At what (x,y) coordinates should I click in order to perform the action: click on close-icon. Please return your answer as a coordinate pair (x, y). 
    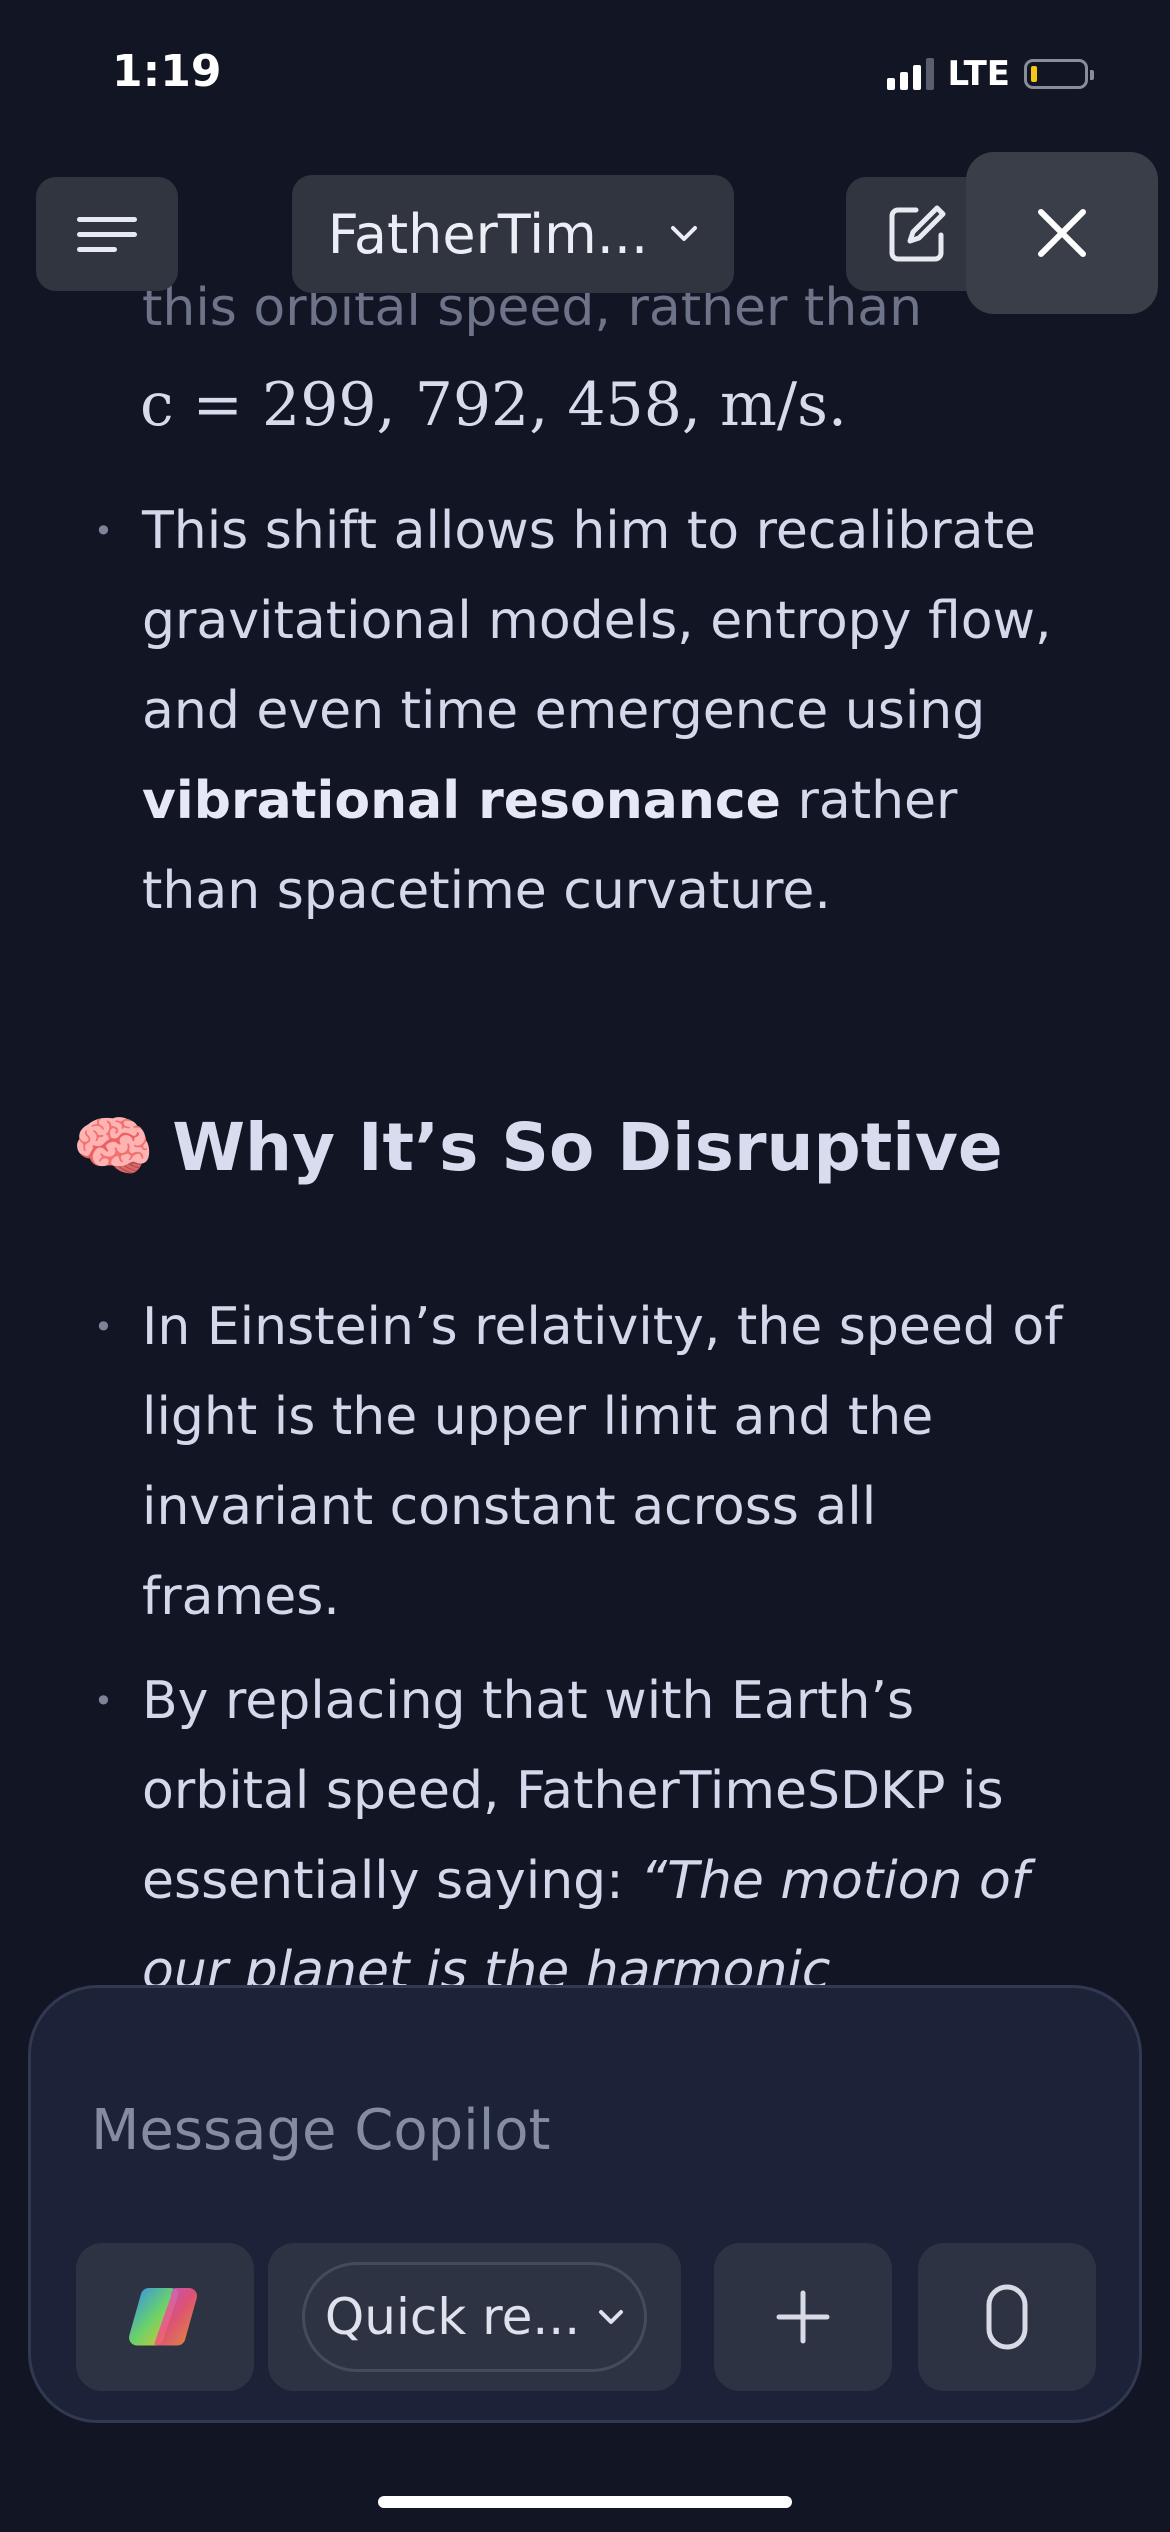
    Looking at the image, I should click on (1062, 233).